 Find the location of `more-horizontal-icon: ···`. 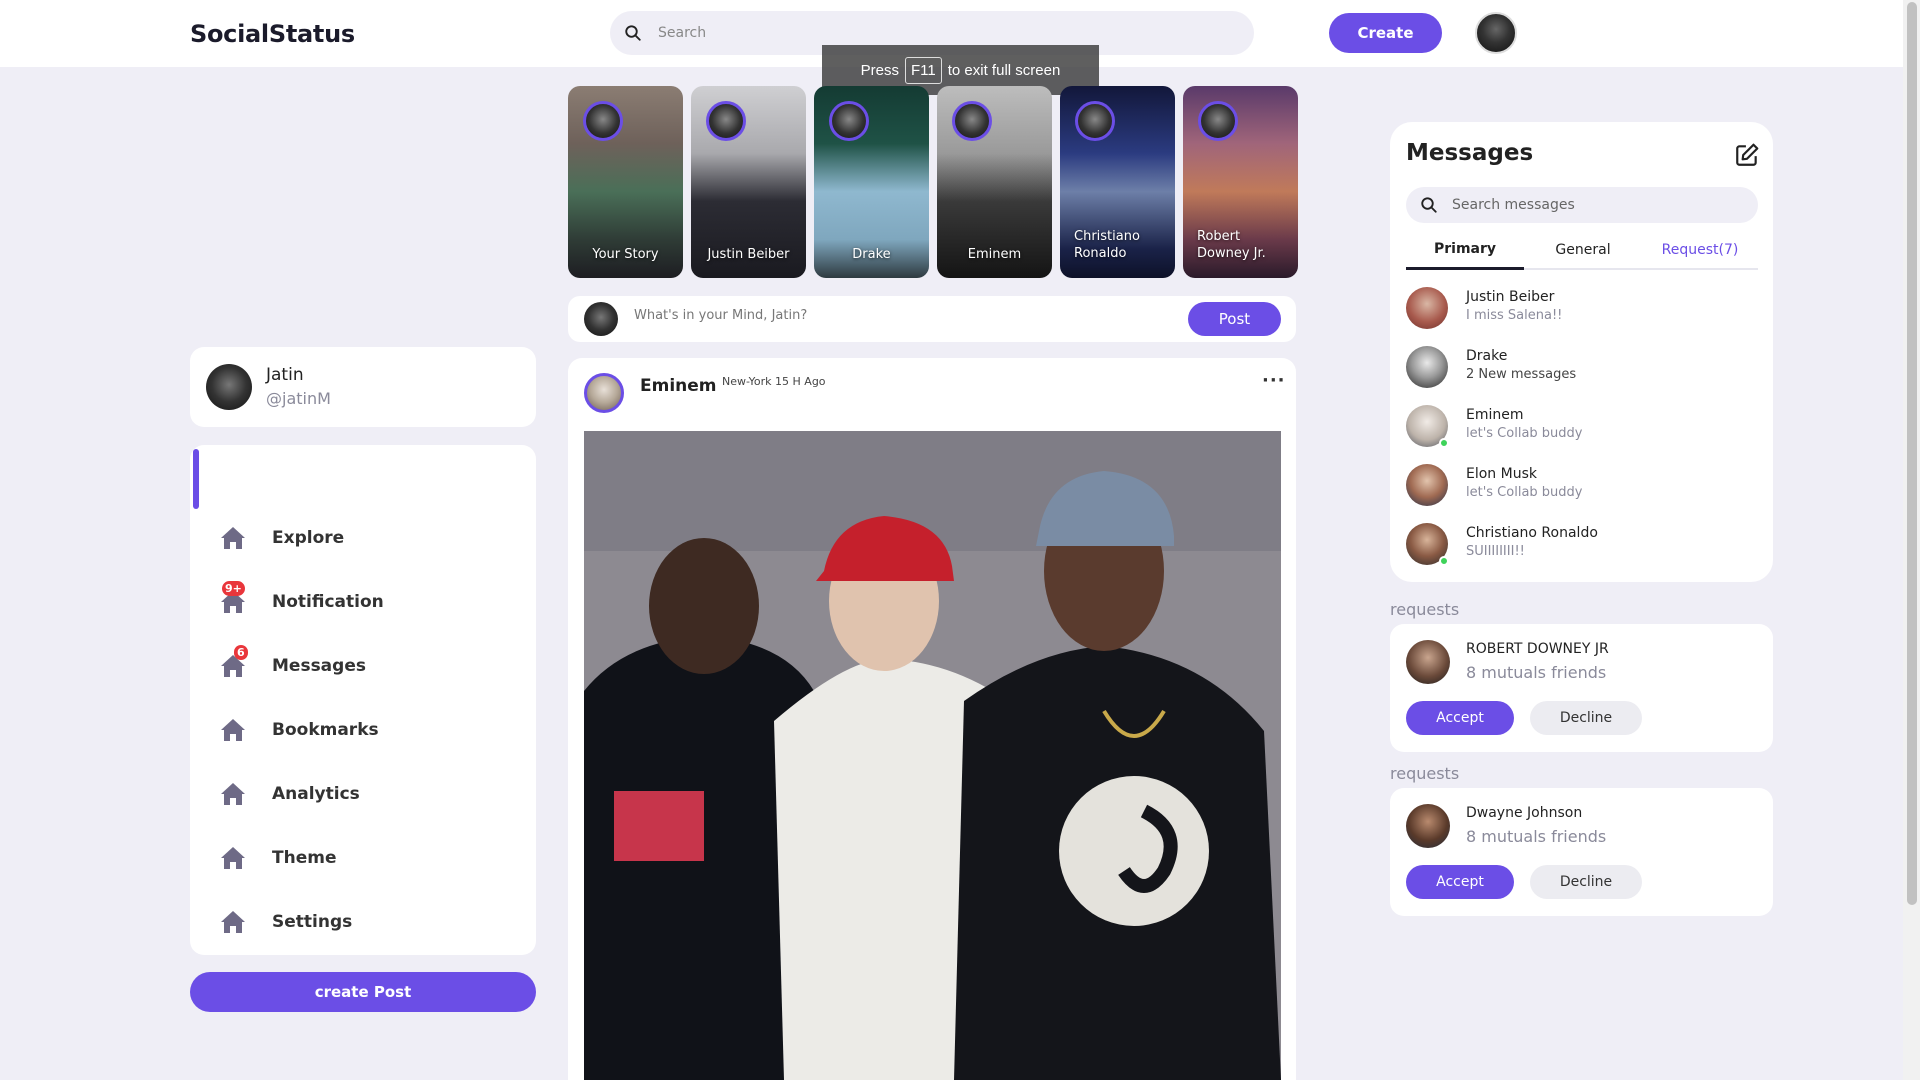

more-horizontal-icon: ··· is located at coordinates (1274, 380).